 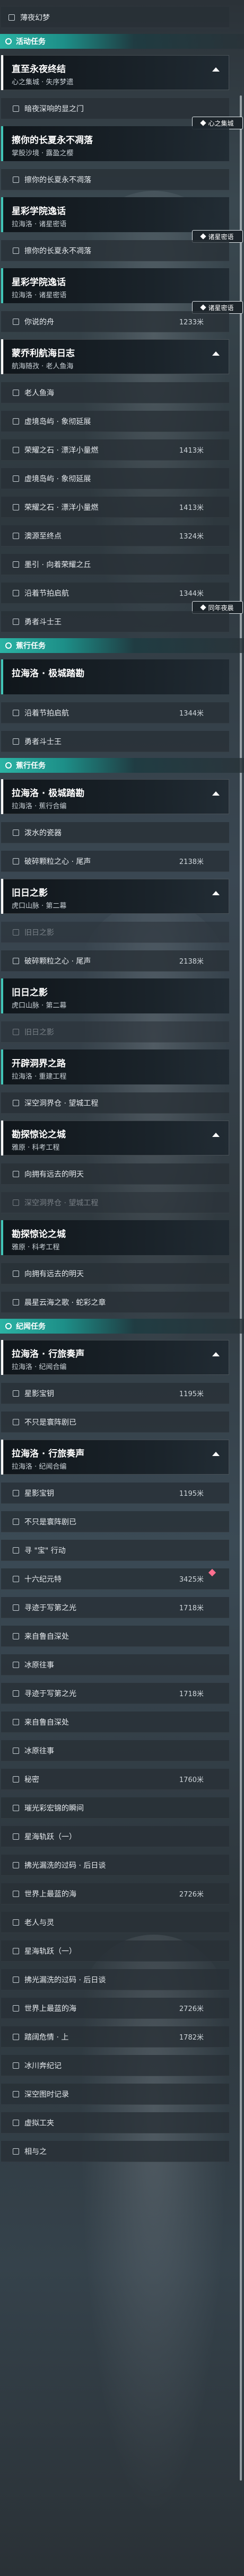 I want to click on quest-step-label: 璀光彩宏锦的瞬间, so click(x=54, y=1808).